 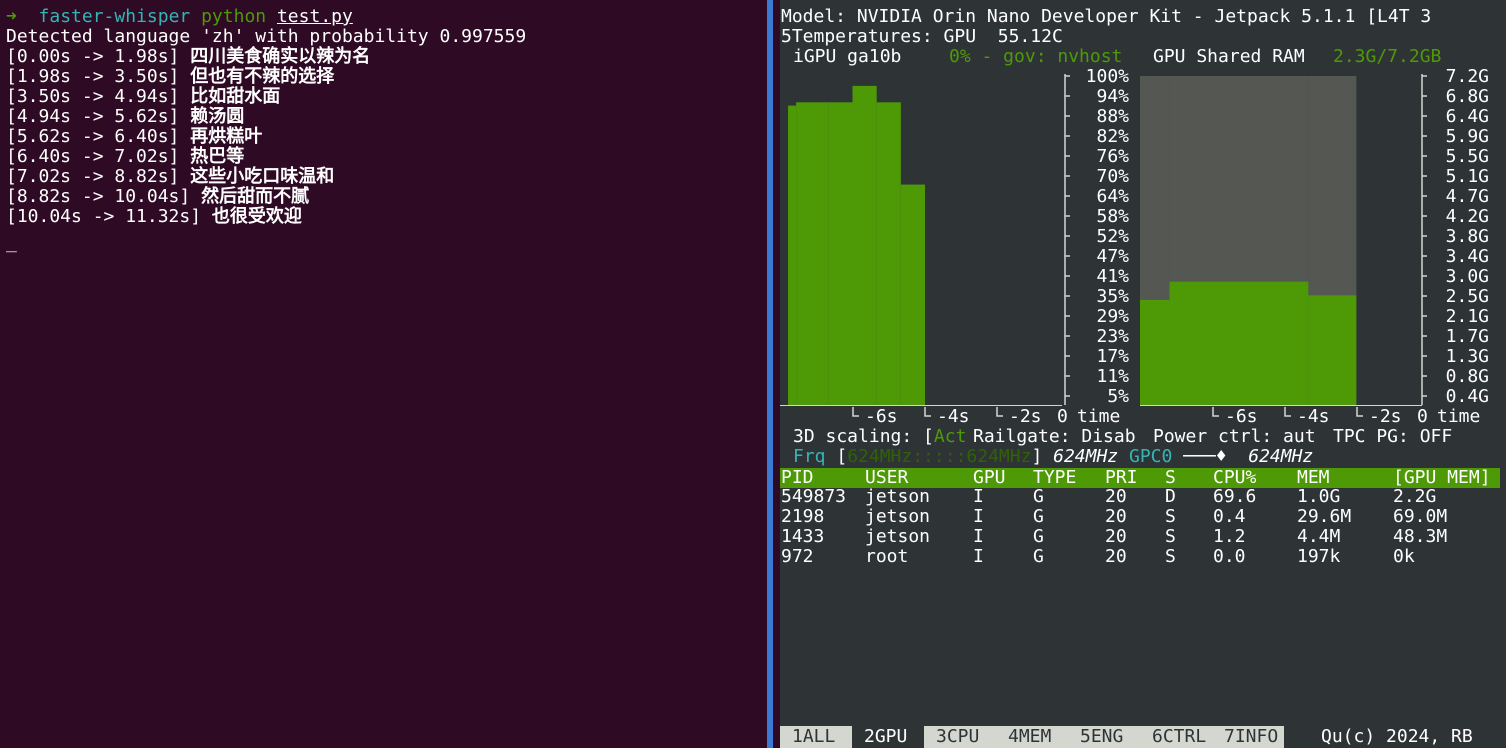 What do you see at coordinates (226, 136) in the screenshot?
I see `transcript-text: 再烘糕叶` at bounding box center [226, 136].